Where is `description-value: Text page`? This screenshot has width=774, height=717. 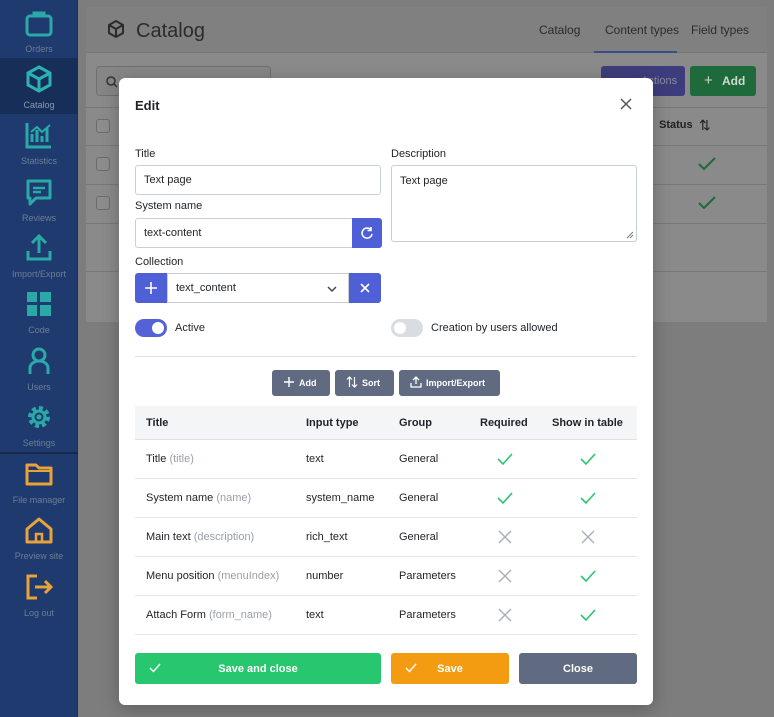 description-value: Text page is located at coordinates (424, 181).